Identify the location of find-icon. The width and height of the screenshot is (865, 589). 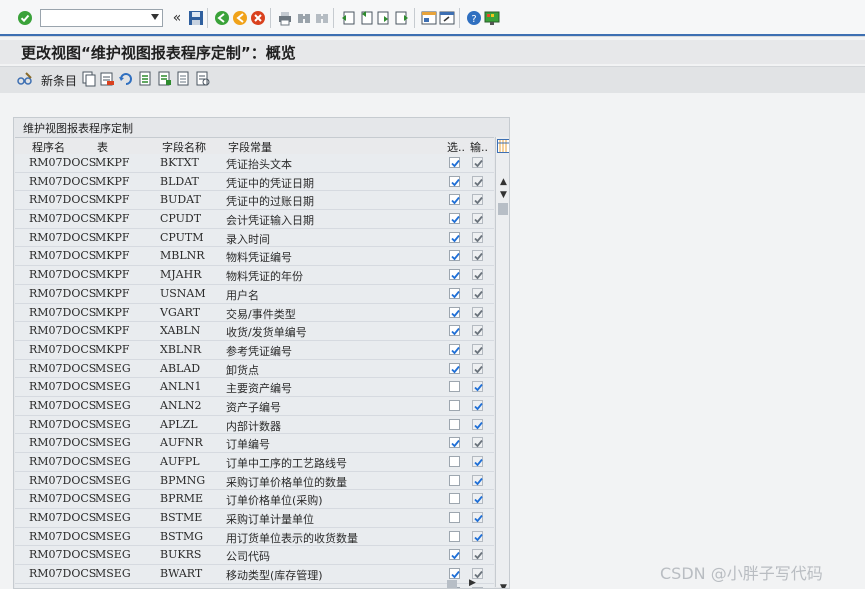
(304, 18).